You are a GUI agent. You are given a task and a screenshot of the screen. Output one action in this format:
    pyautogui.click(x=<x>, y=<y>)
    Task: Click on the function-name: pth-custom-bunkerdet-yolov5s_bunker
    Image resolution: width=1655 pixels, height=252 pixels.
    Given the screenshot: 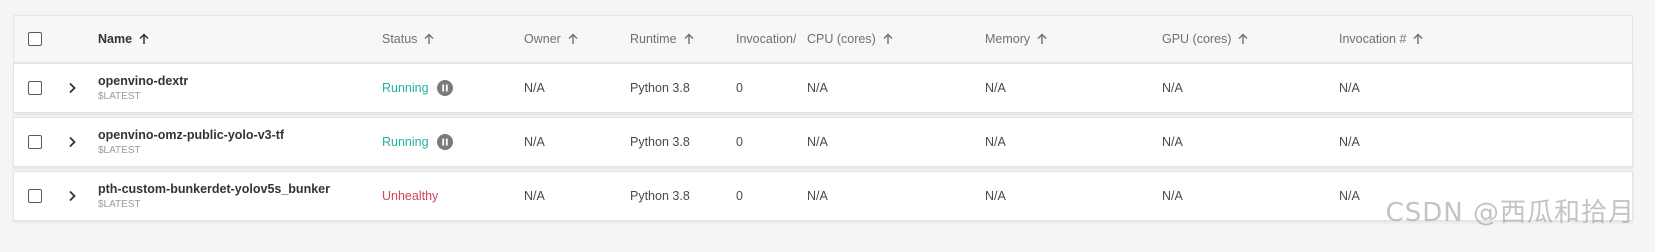 What is the action you would take?
    pyautogui.click(x=214, y=189)
    